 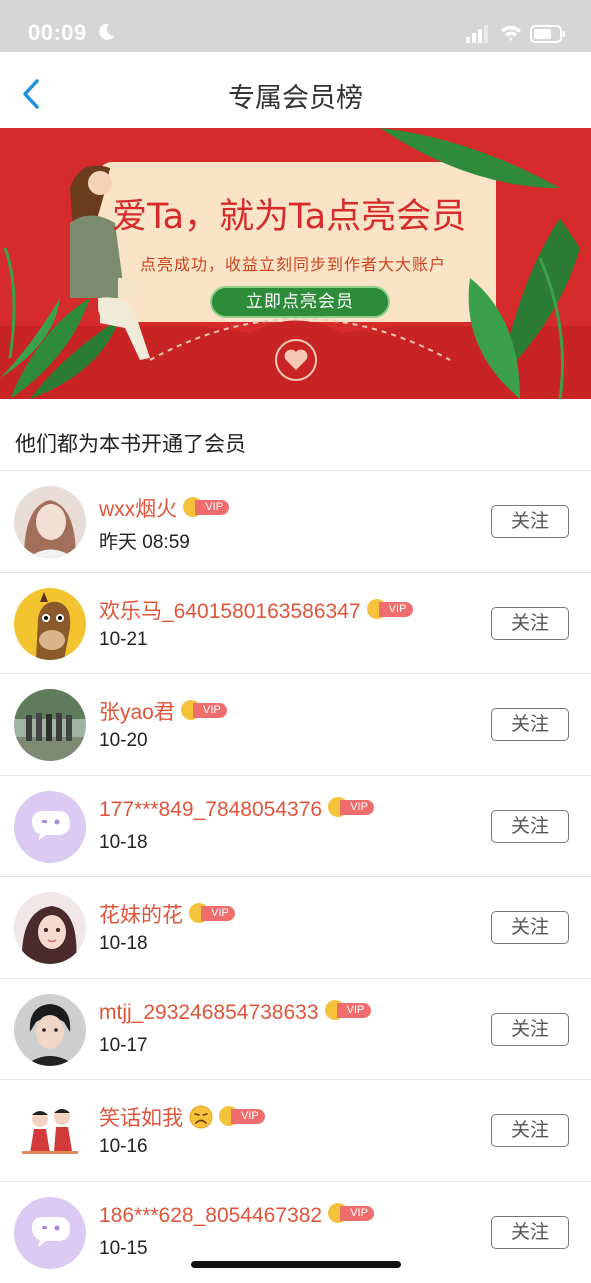 What do you see at coordinates (50, 522) in the screenshot?
I see `girl-portrait-avatar` at bounding box center [50, 522].